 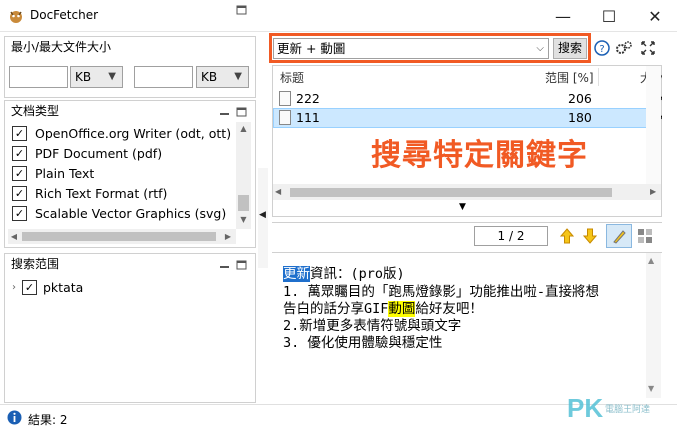 What do you see at coordinates (63, 287) in the screenshot?
I see `scope-folder-label: pktata` at bounding box center [63, 287].